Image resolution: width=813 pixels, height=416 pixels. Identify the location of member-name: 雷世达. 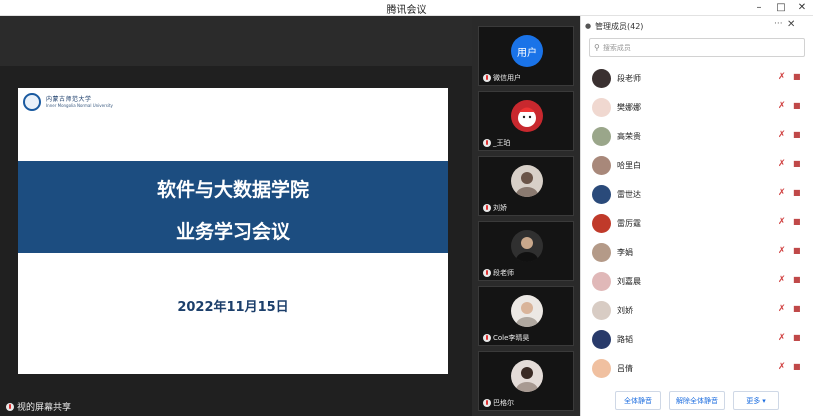
(629, 194).